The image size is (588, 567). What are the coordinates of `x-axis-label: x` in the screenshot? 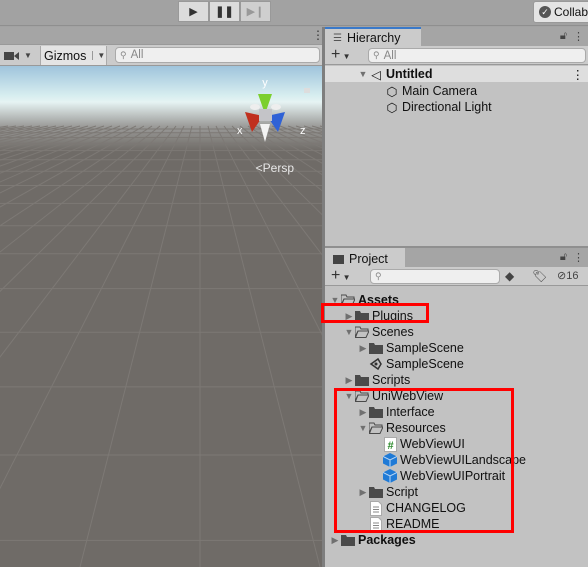 It's located at (240, 131).